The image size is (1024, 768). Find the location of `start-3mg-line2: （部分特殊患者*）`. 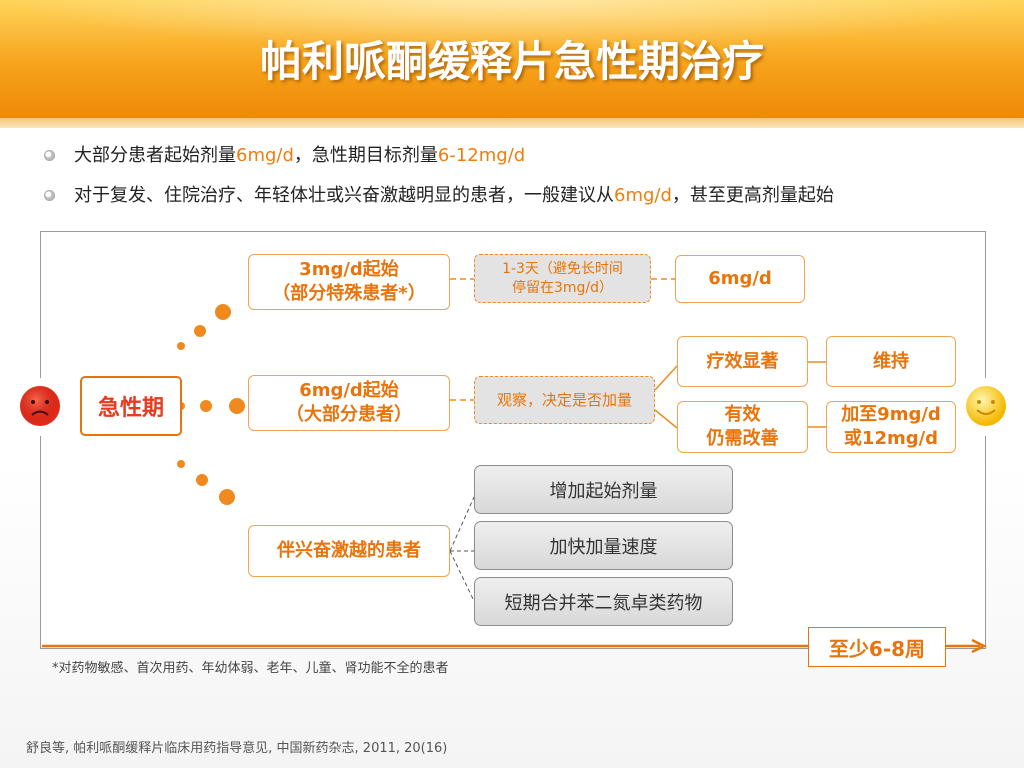

start-3mg-line2: （部分特殊患者*） is located at coordinates (349, 293).